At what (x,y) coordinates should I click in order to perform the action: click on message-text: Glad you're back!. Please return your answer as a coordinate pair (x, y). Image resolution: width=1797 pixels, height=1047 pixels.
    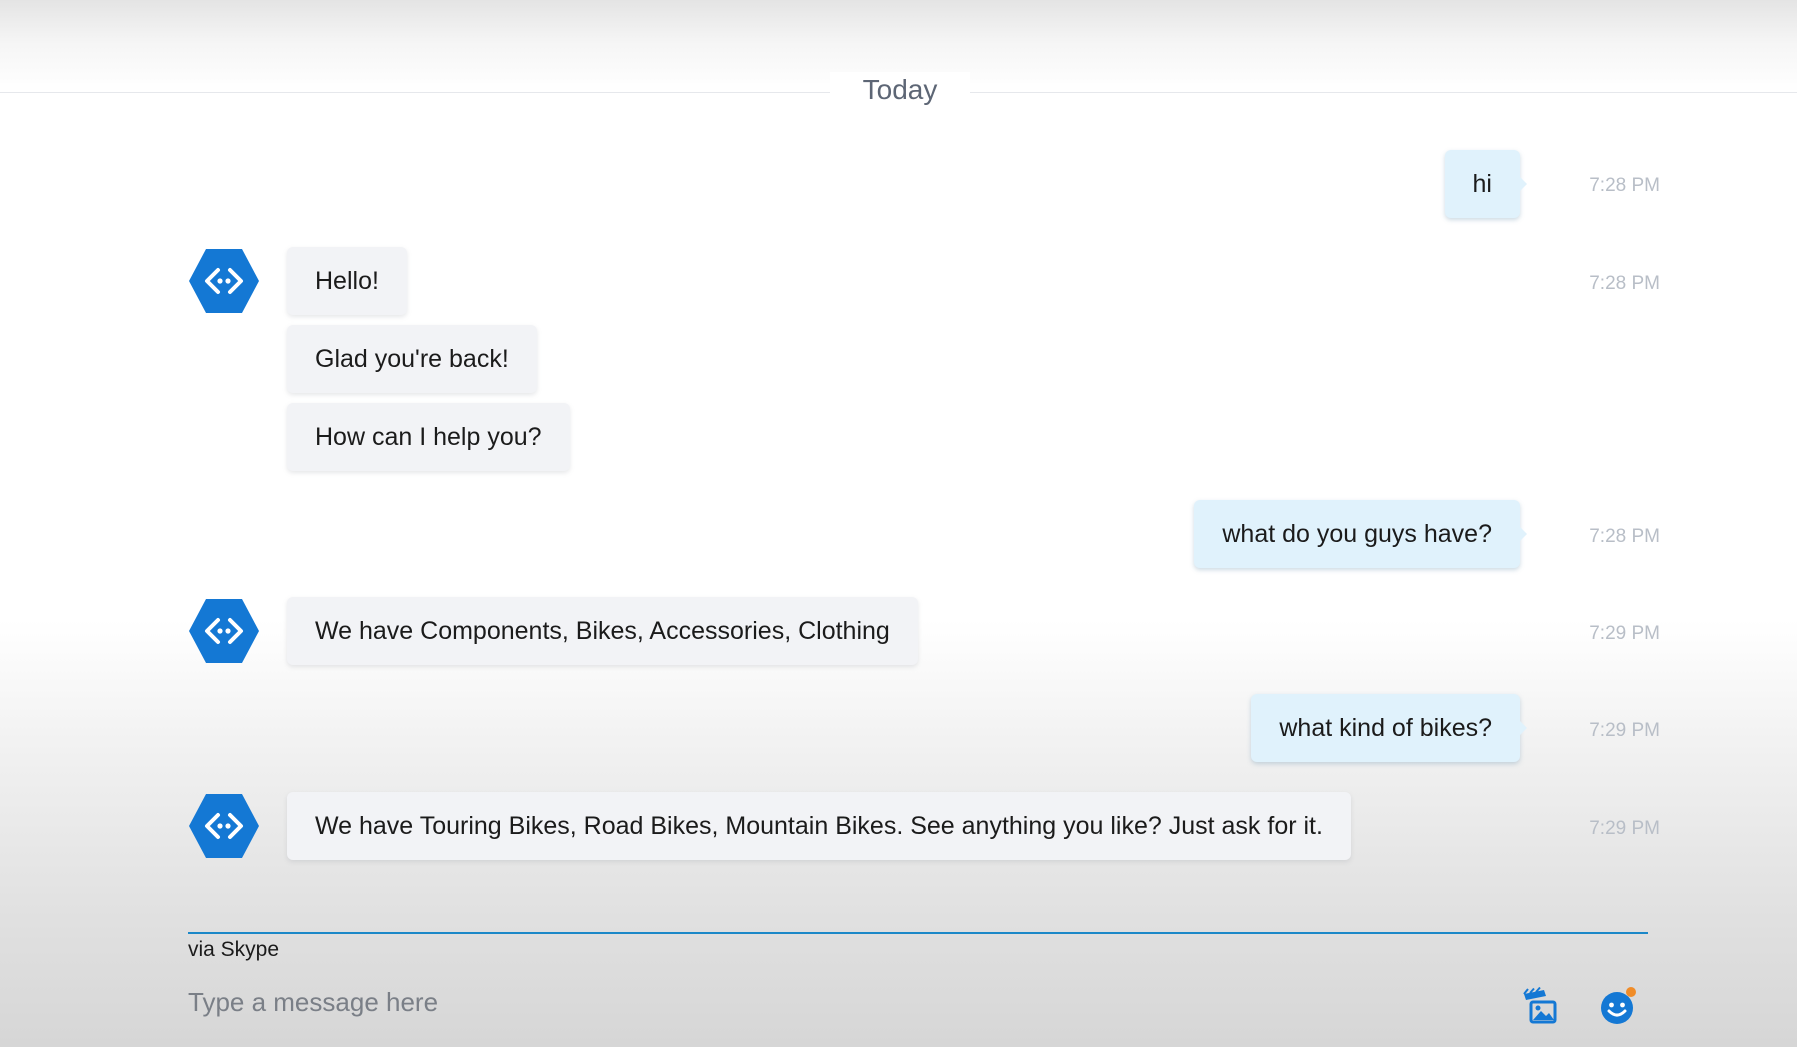
    Looking at the image, I should click on (412, 359).